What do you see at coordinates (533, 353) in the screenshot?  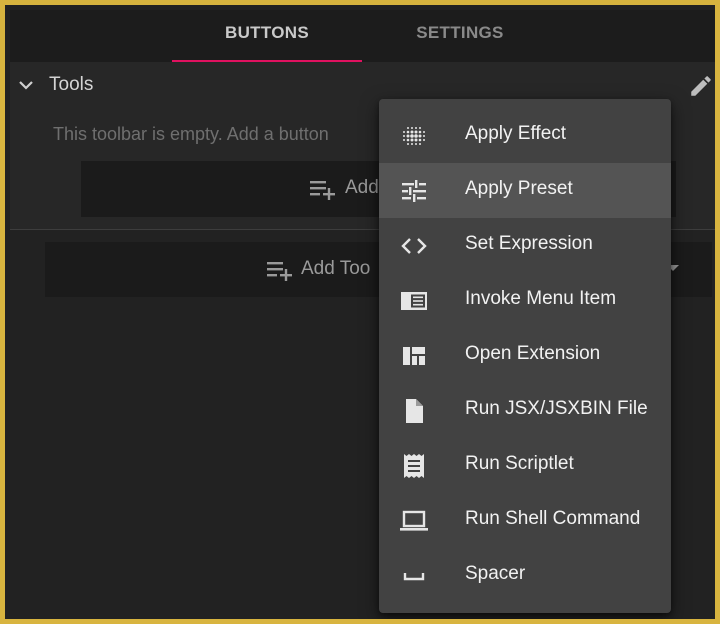 I see `menu-item-label: Open Extension` at bounding box center [533, 353].